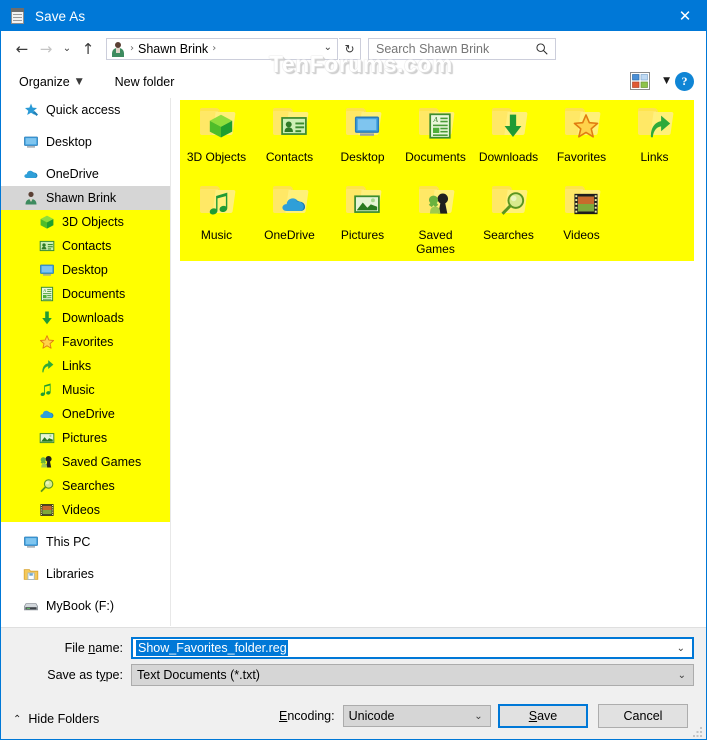 This screenshot has height=740, width=707. What do you see at coordinates (216, 235) in the screenshot?
I see `file-tile-label: Music` at bounding box center [216, 235].